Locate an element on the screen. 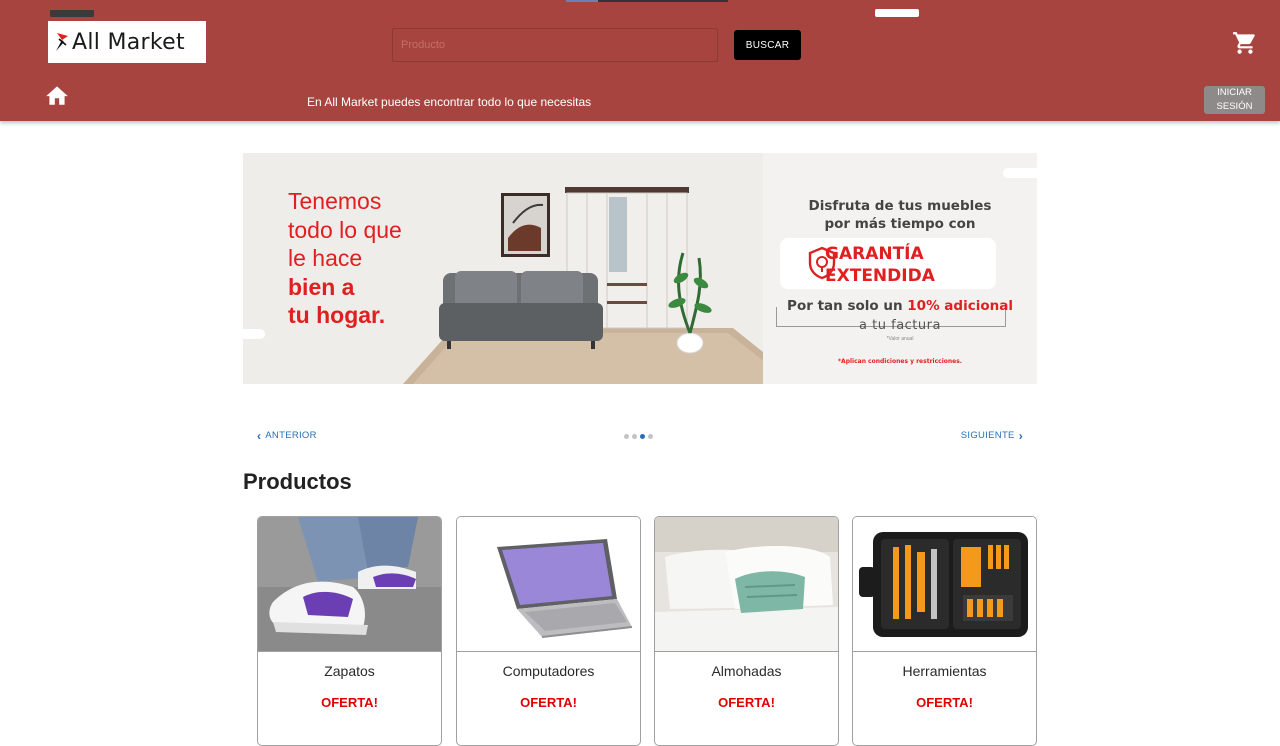 This screenshot has height=746, width=1280. warranty-title-line: EXTENDIDA is located at coordinates (880, 276).